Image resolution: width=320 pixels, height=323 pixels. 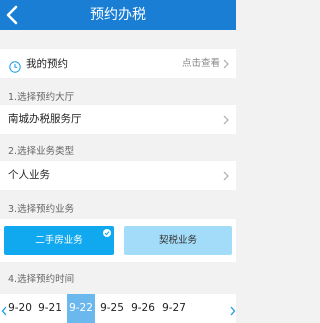 What do you see at coordinates (112, 308) in the screenshot?
I see `date-option: 9-25` at bounding box center [112, 308].